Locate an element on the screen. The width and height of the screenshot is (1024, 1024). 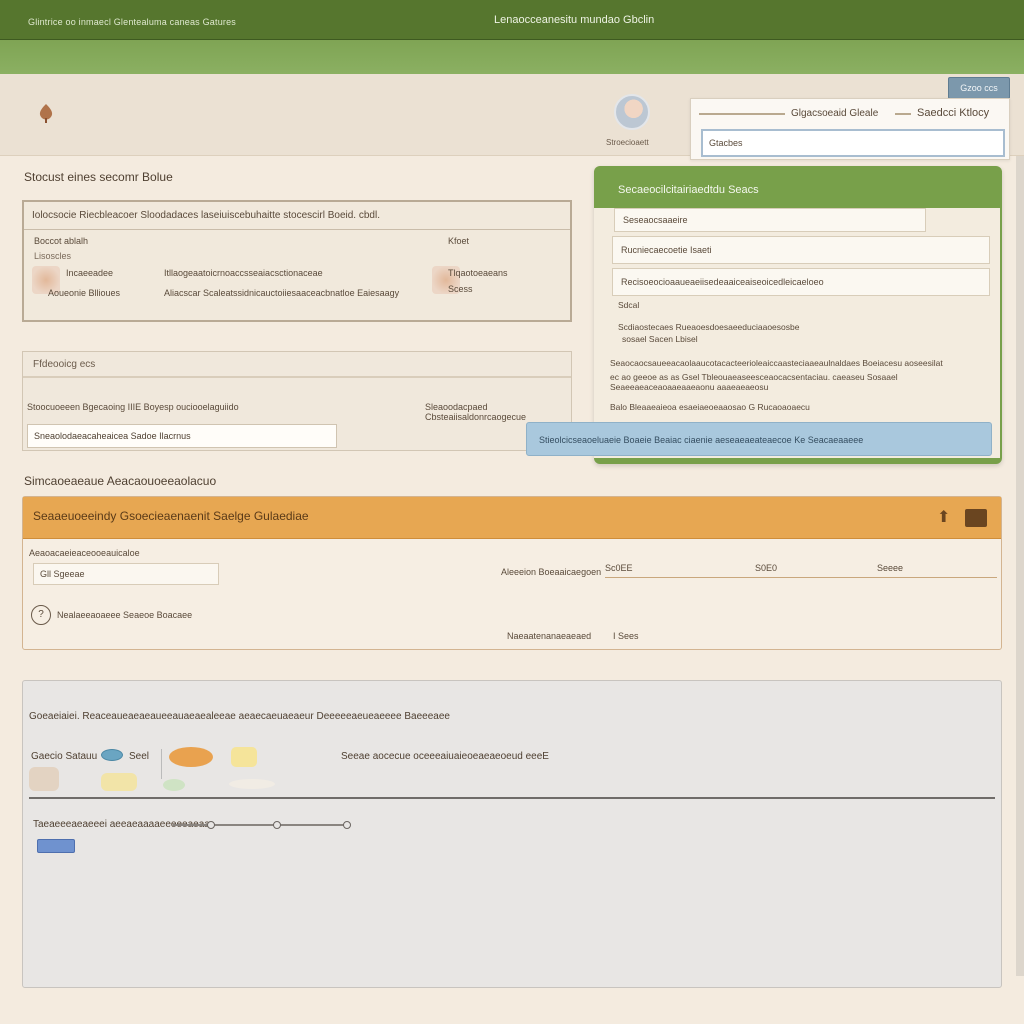
scrollbar is located at coordinates (1020, 566).